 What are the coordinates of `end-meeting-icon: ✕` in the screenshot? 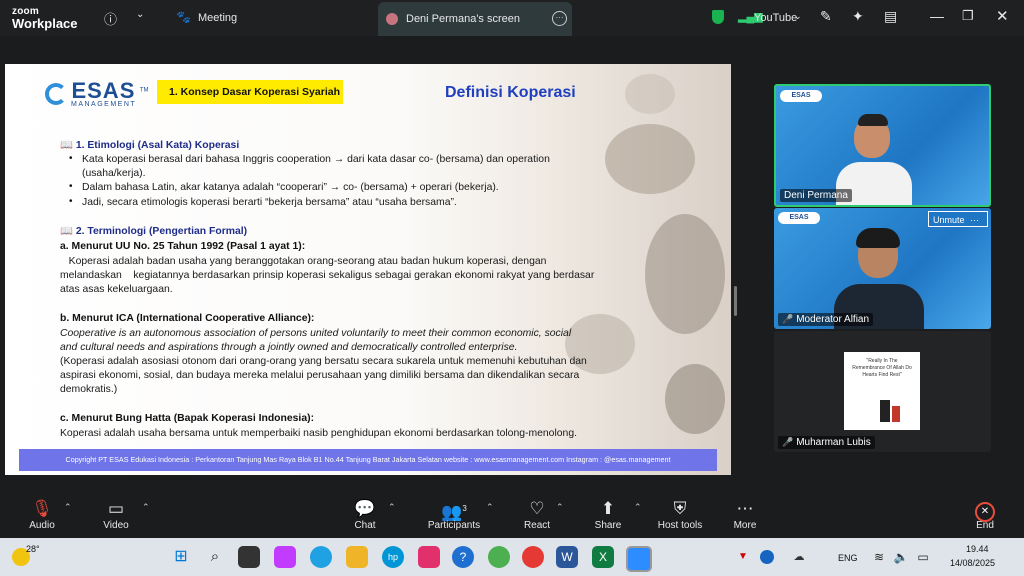 It's located at (985, 510).